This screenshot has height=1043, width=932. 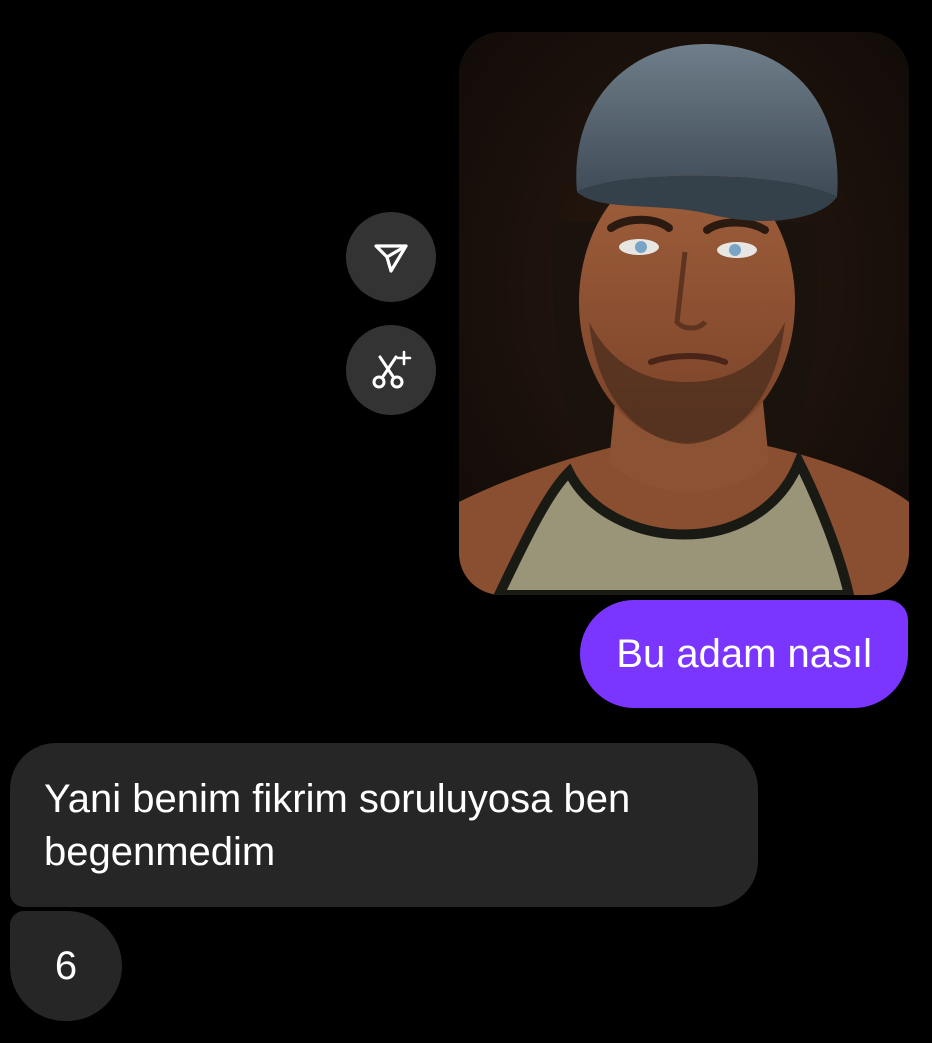 I want to click on scissors-sparkle-icon, so click(x=391, y=370).